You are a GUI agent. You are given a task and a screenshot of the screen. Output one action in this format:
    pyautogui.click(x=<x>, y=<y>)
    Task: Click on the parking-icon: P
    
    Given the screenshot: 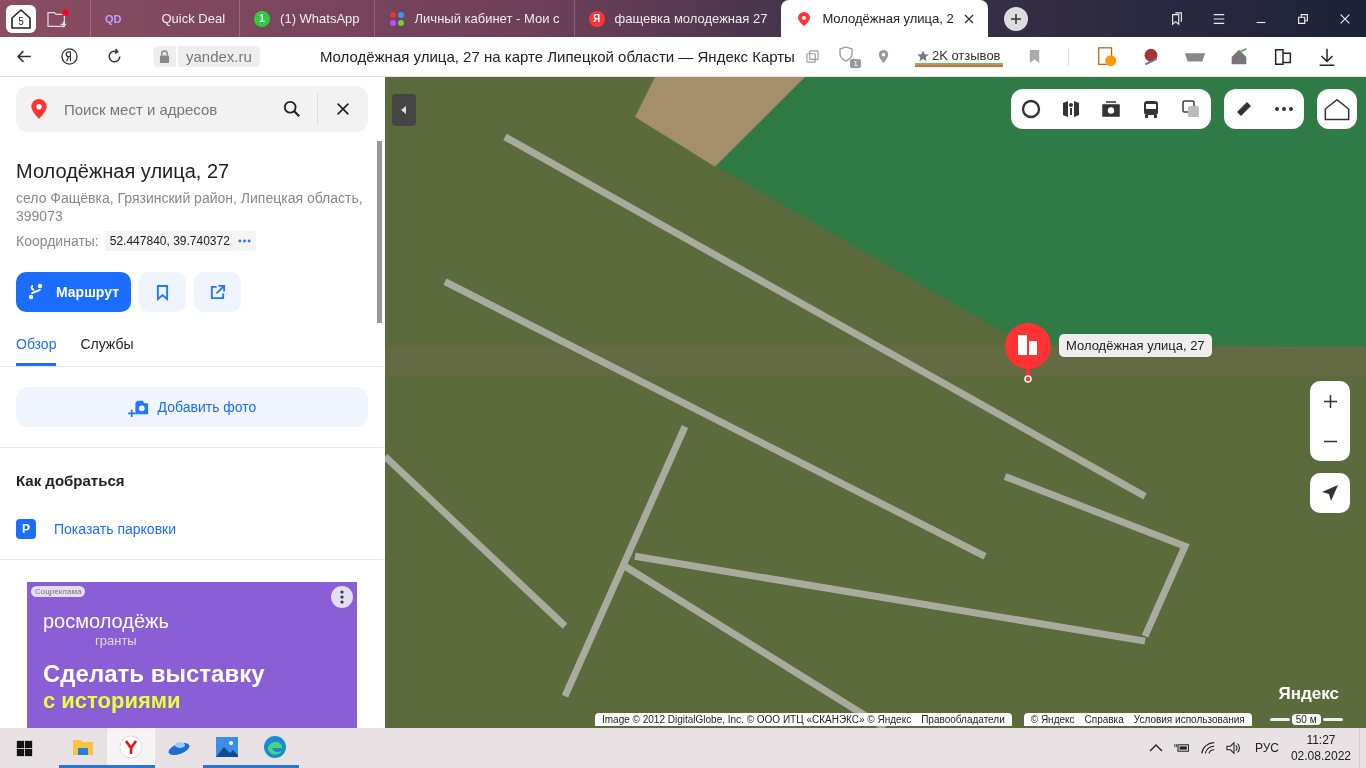 What is the action you would take?
    pyautogui.click(x=26, y=529)
    